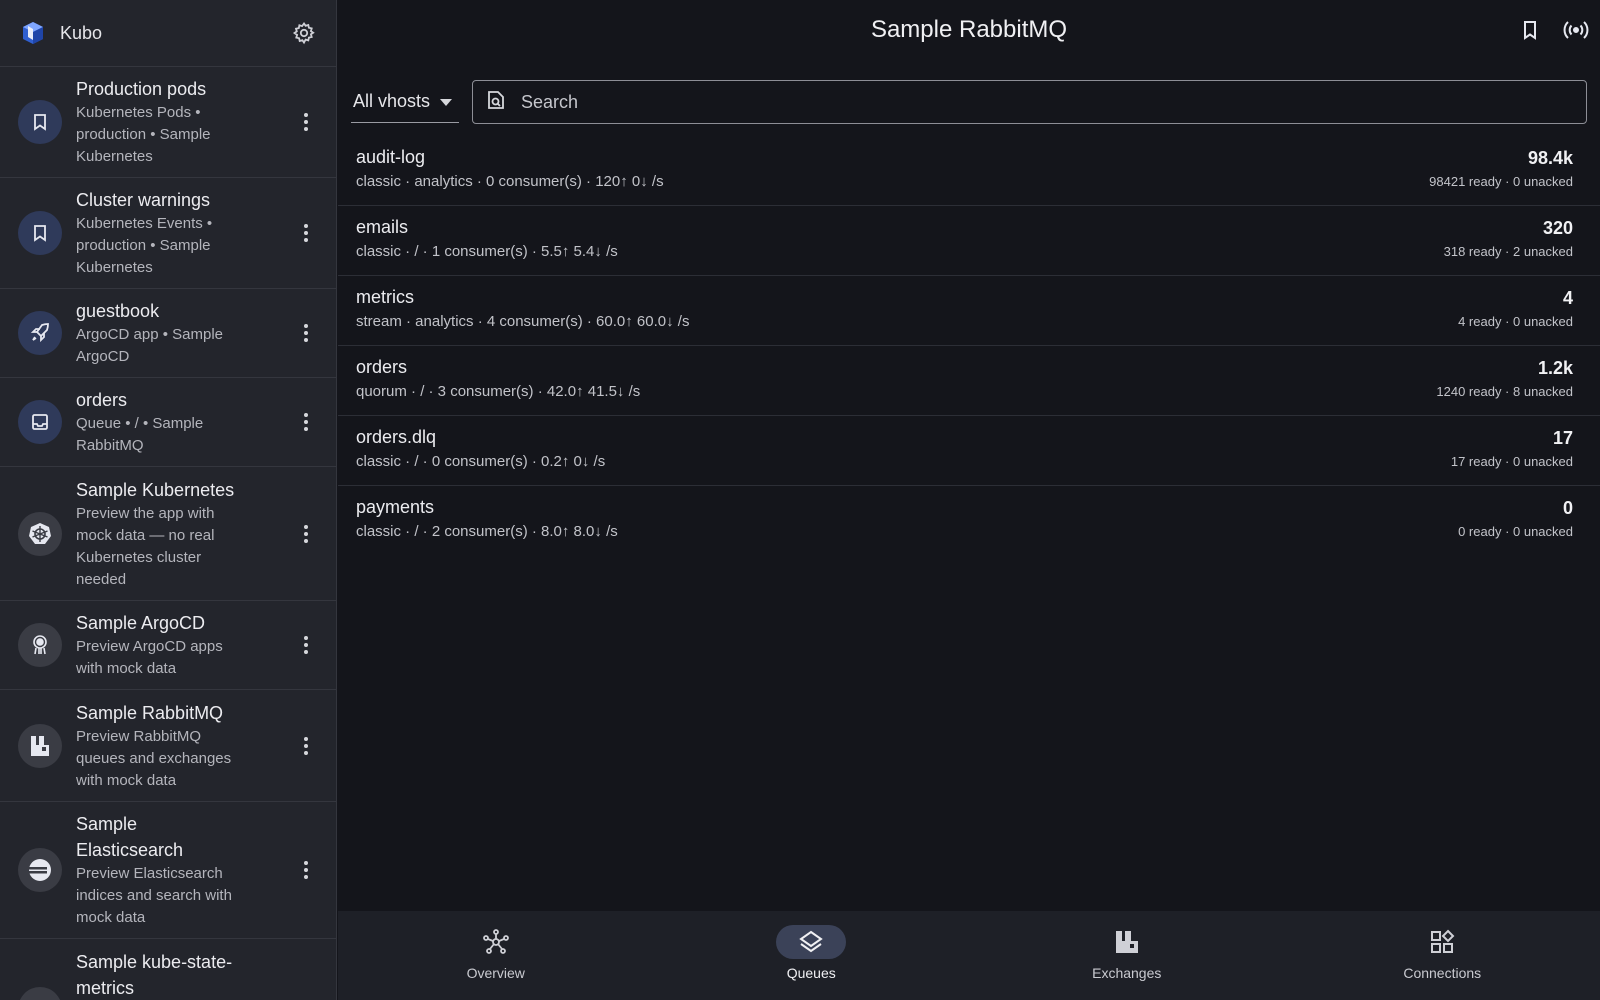  Describe the element at coordinates (145, 513) in the screenshot. I see `sidebar-item-subtitle: Preview the app with` at that location.